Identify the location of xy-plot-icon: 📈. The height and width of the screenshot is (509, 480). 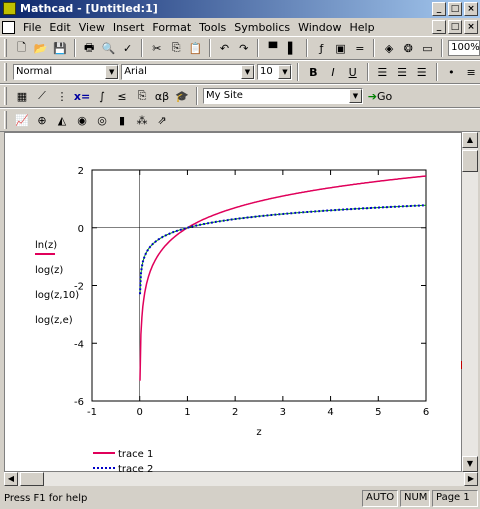
(22, 120).